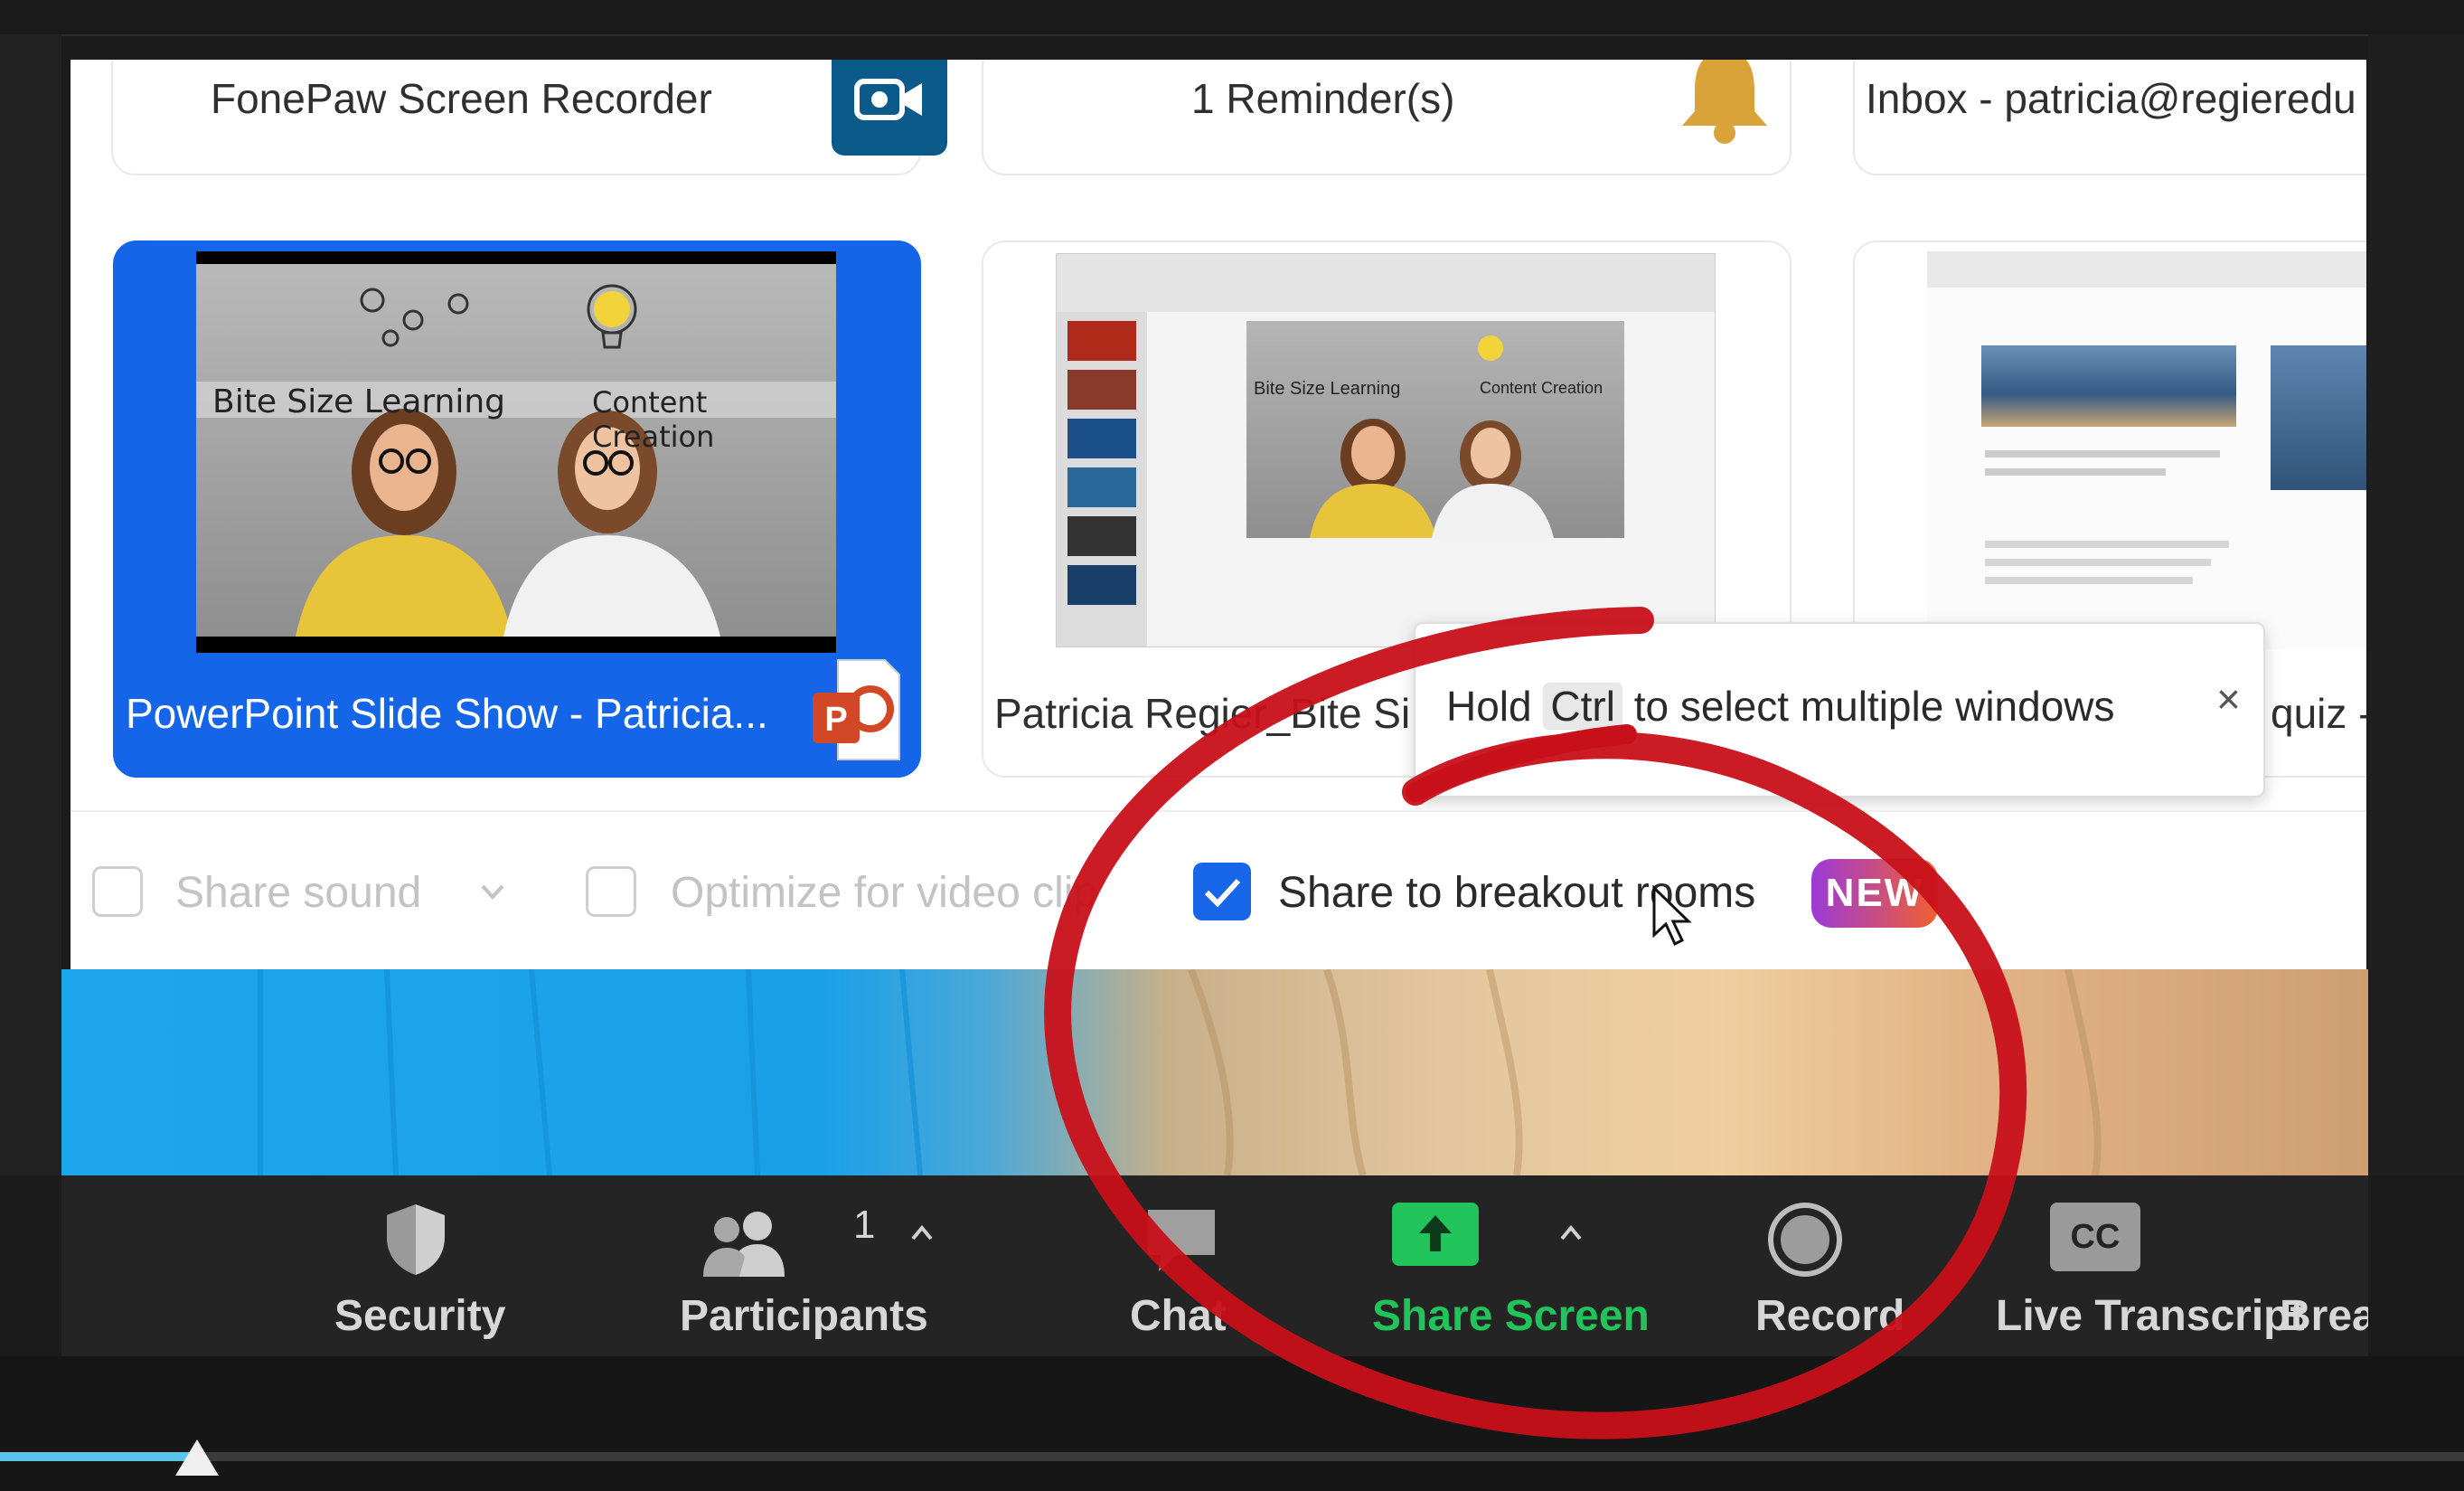  I want to click on browser-thumbnail, so click(2146, 450).